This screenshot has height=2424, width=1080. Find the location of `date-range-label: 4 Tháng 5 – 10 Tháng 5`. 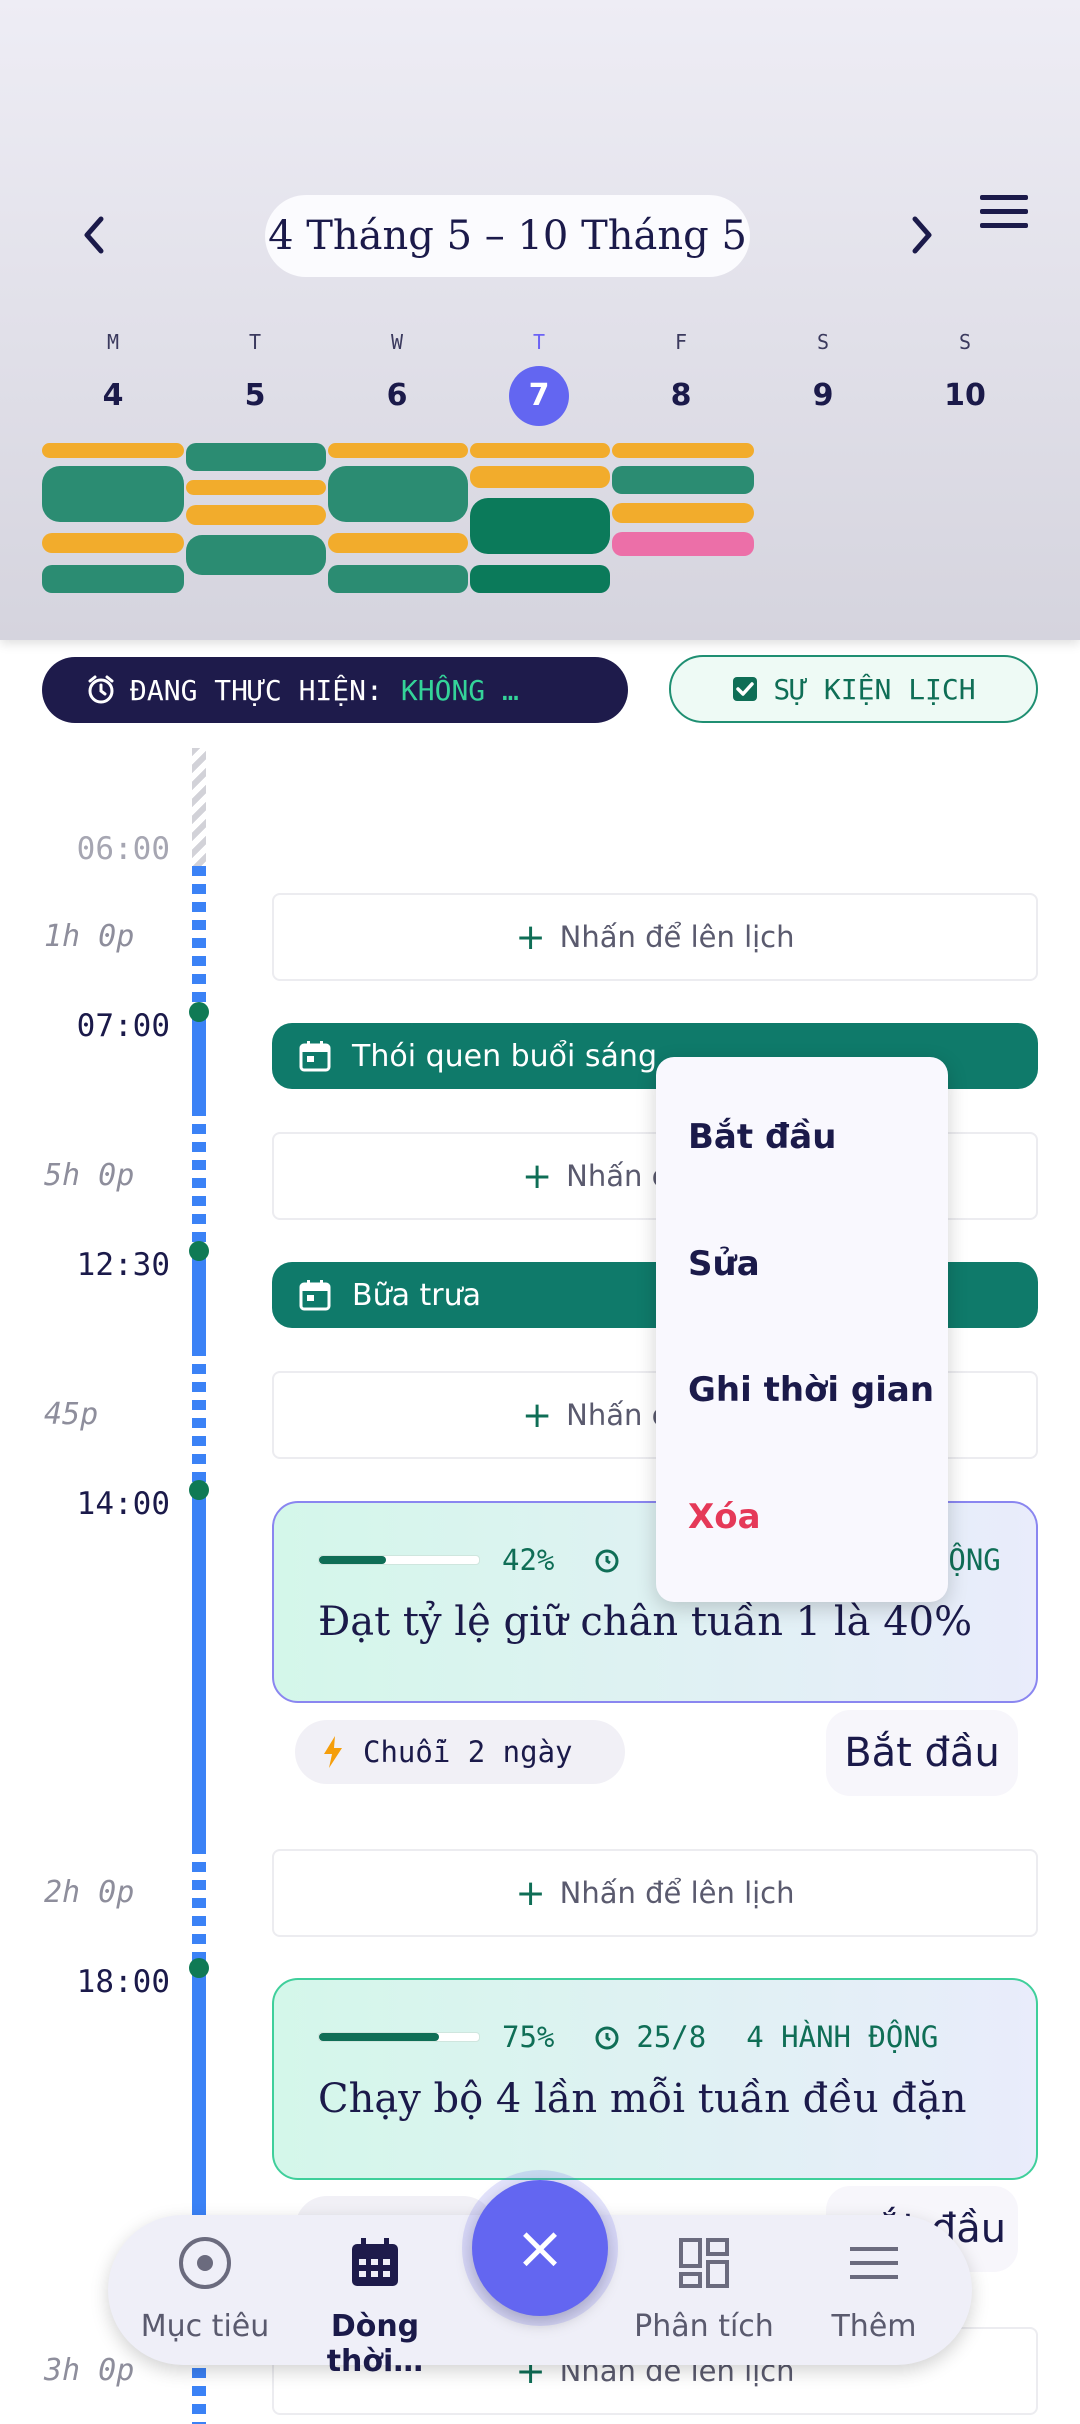

date-range-label: 4 Tháng 5 – 10 Tháng 5 is located at coordinates (507, 236).